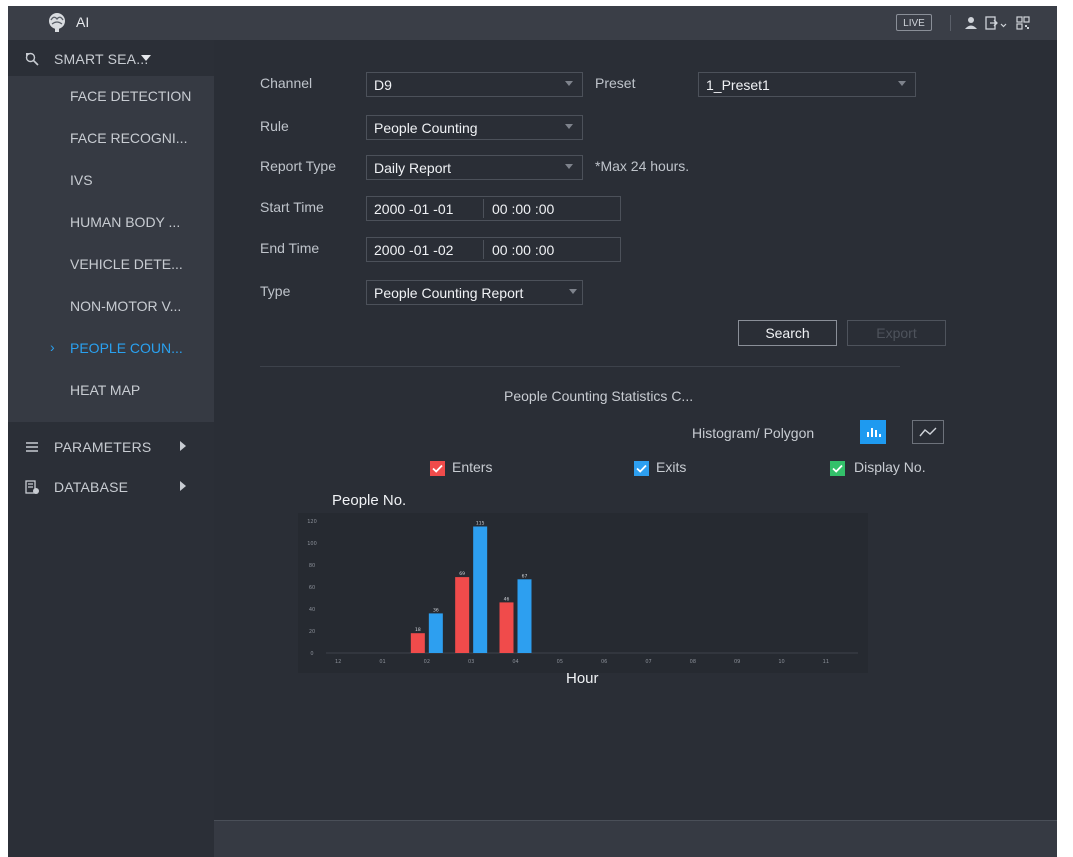  Describe the element at coordinates (523, 209) in the screenshot. I see `start-clock-value: 00 :00 :00` at that location.